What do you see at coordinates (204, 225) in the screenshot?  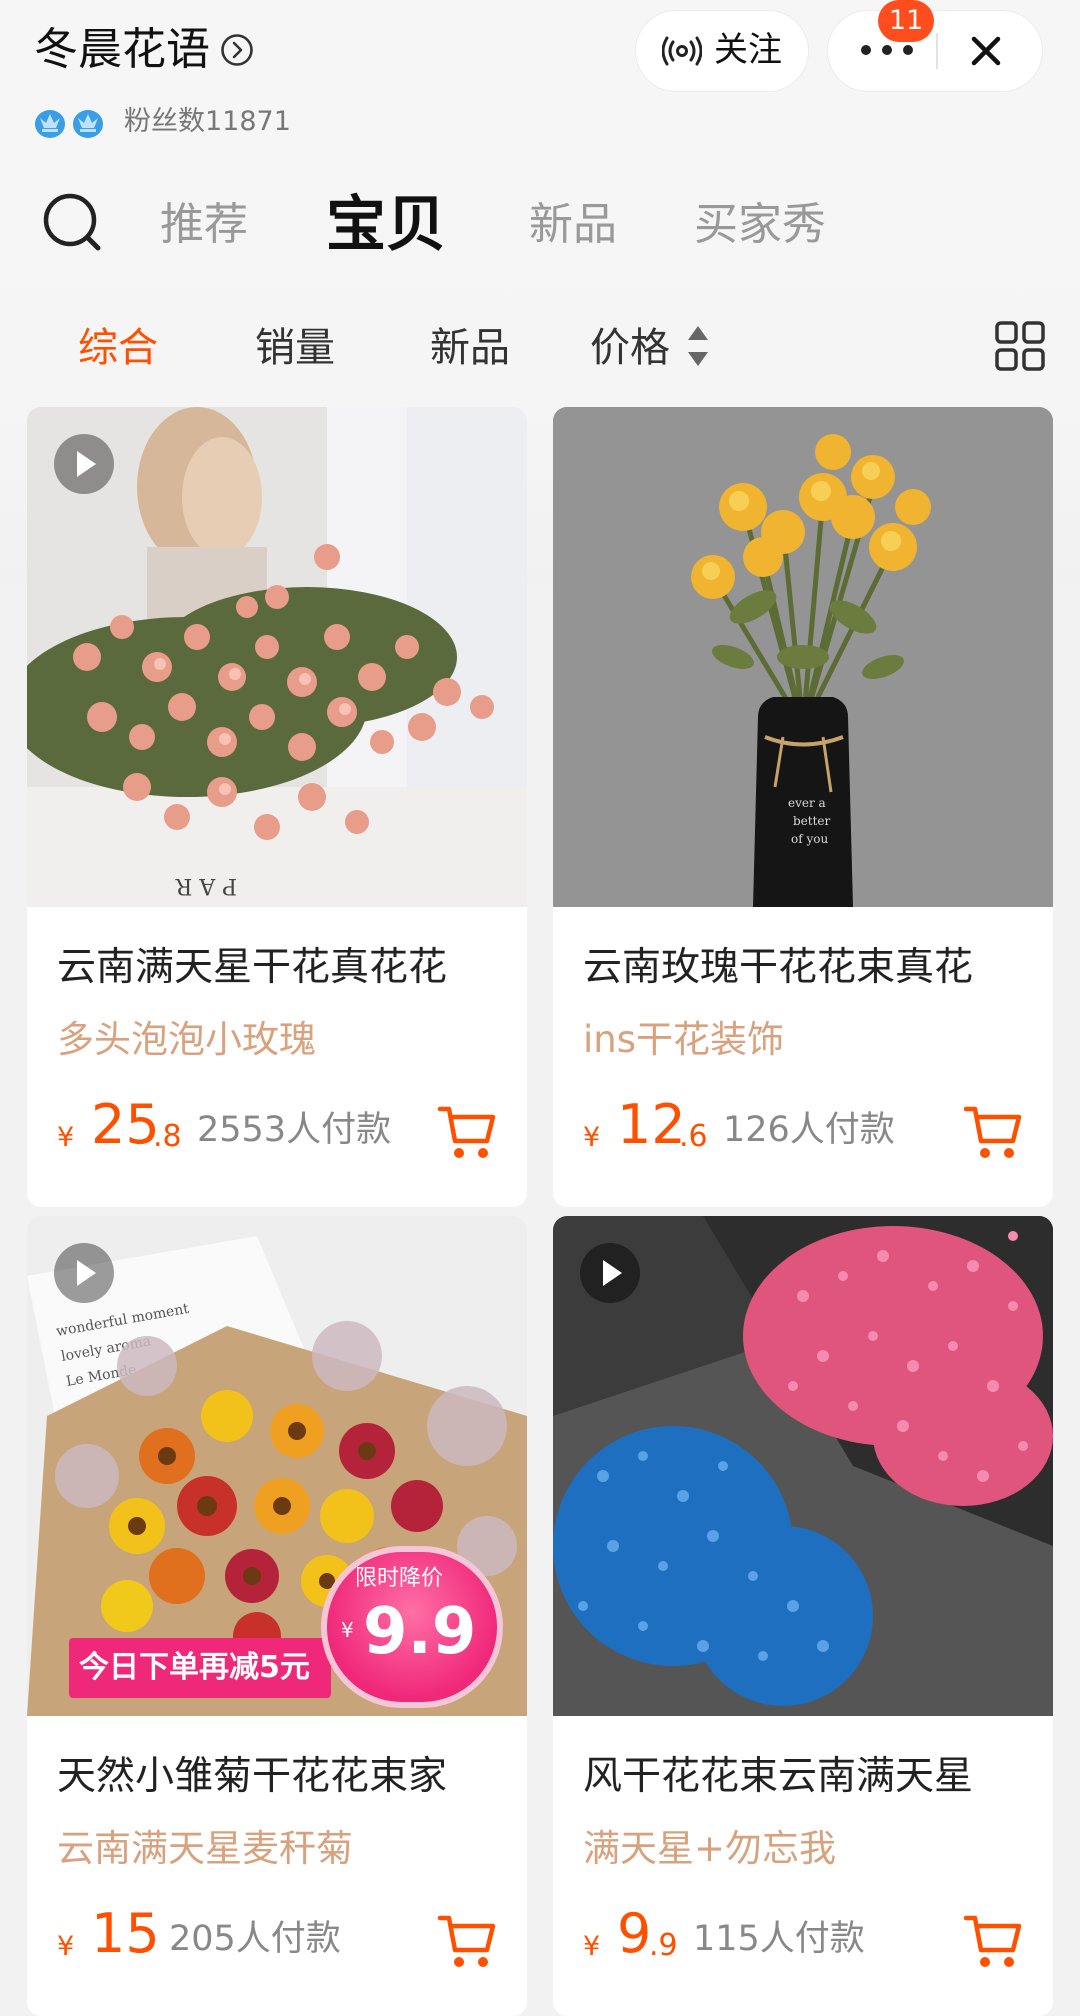 I see `tab-recommend: 推荐` at bounding box center [204, 225].